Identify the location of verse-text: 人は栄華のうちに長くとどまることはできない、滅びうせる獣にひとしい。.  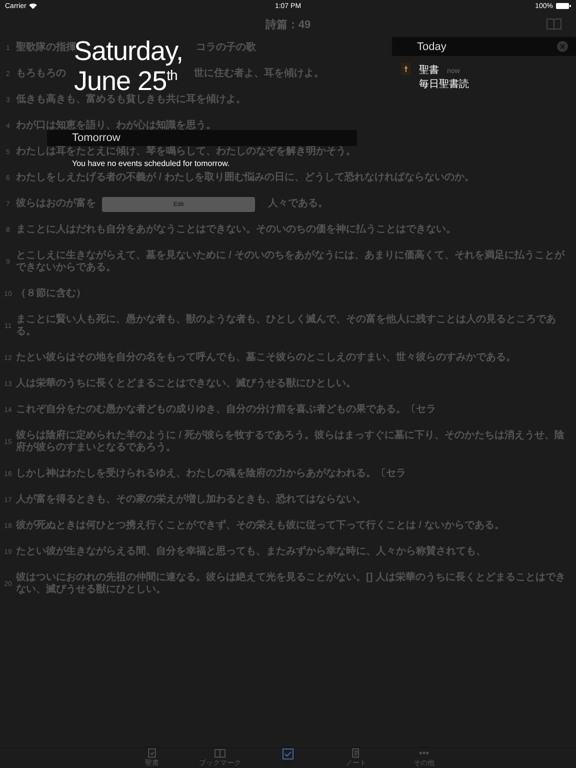
(186, 384).